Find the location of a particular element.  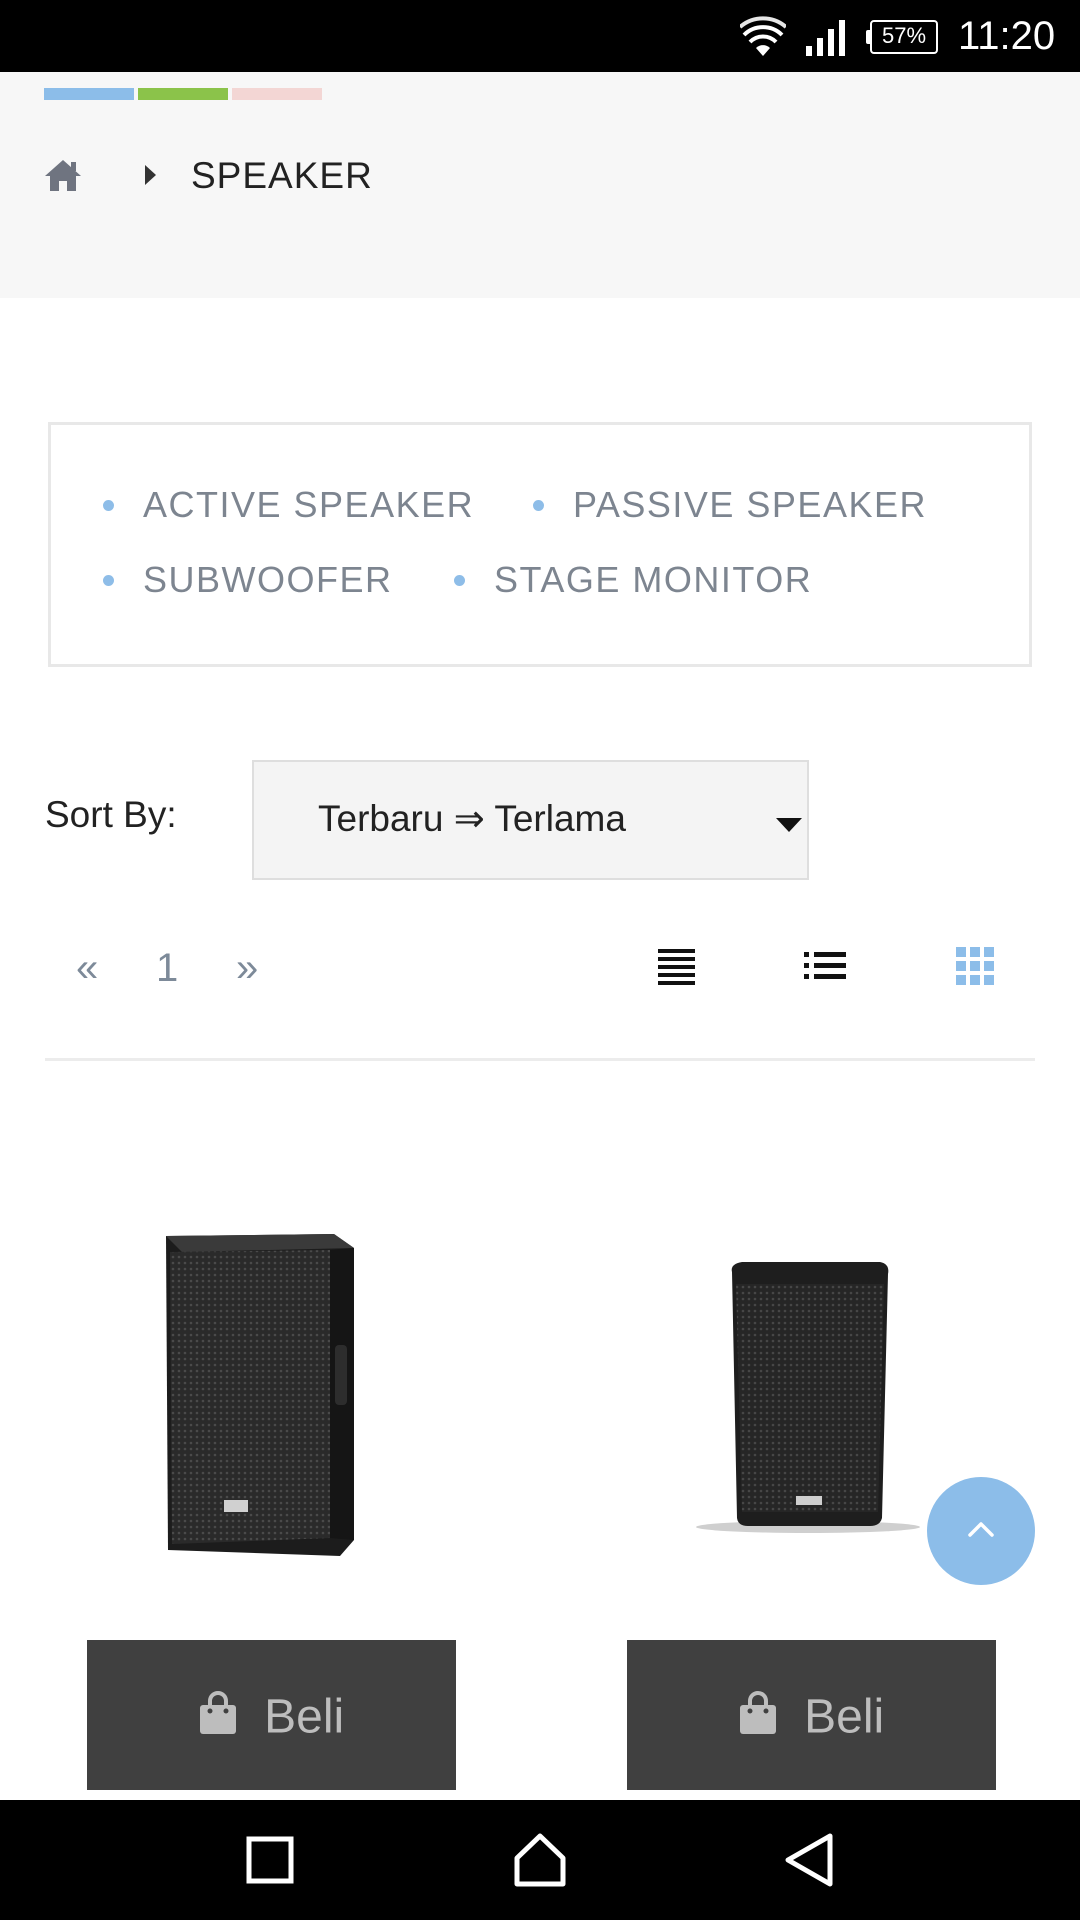

home-nav-icon is located at coordinates (540, 1860).